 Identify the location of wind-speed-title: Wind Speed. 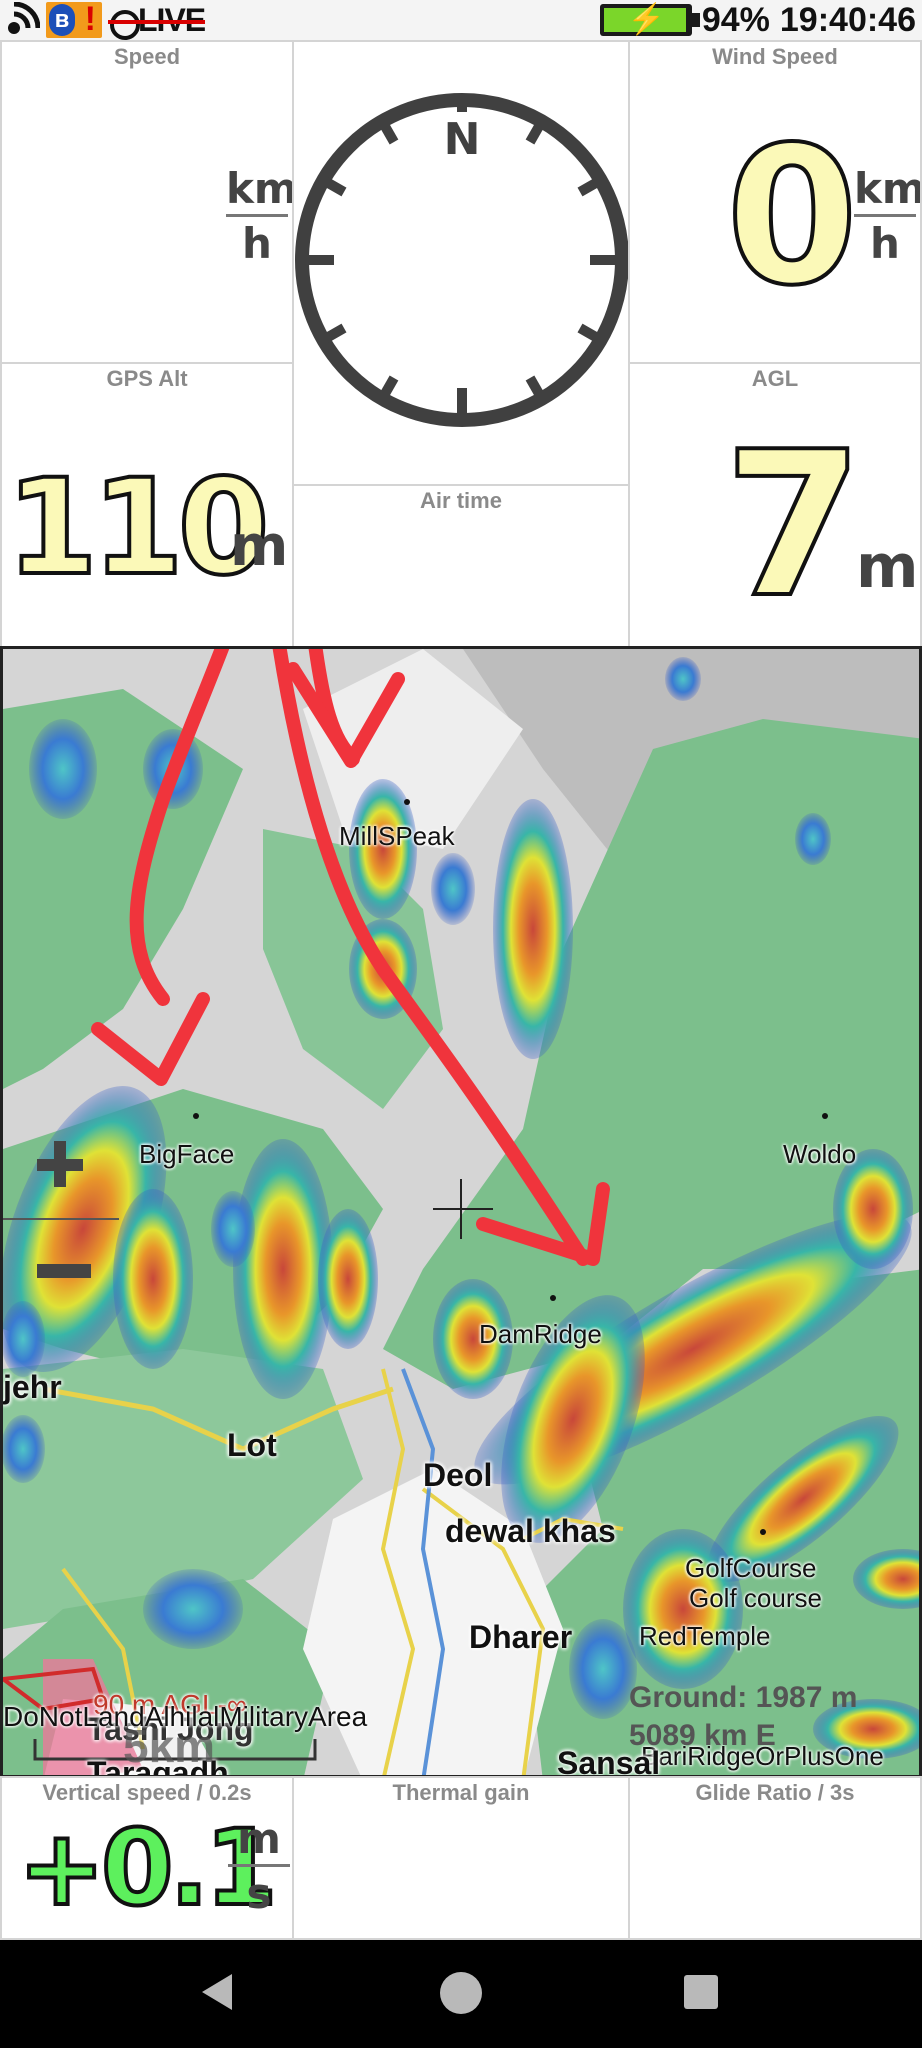
(775, 56).